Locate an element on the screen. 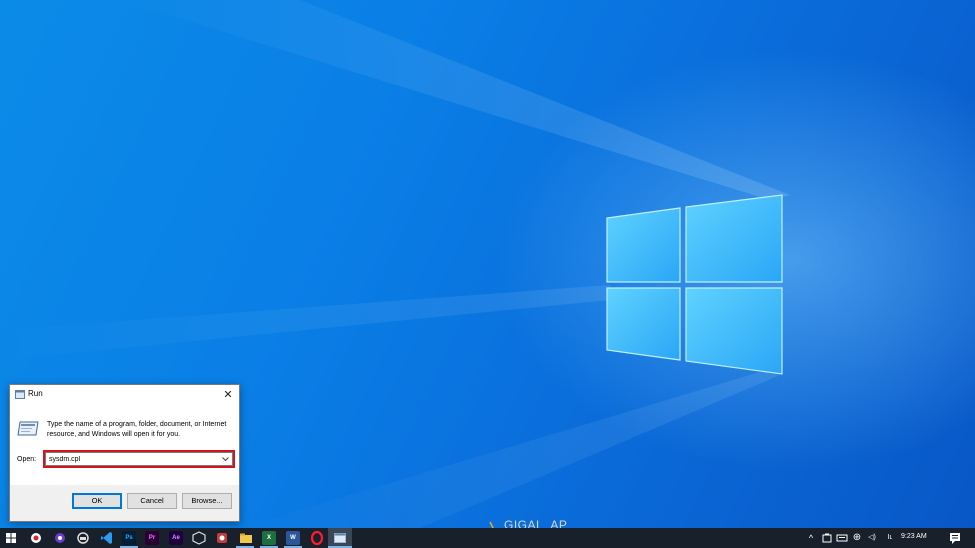  taskbar-clock: 9:23 AM is located at coordinates (914, 536).